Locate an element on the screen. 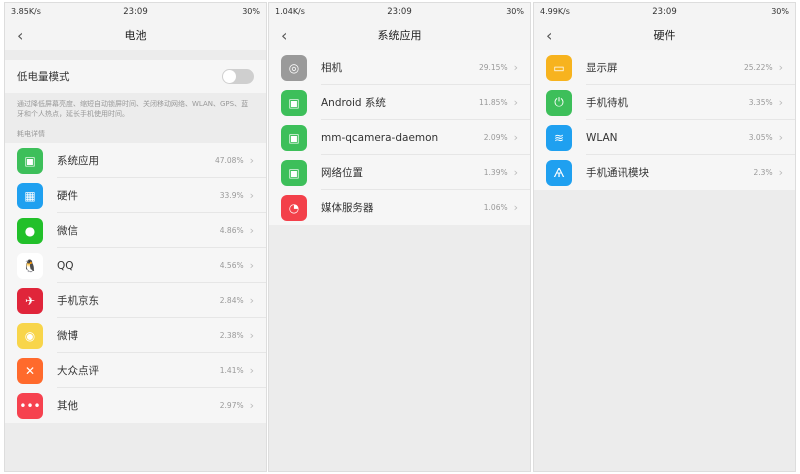 The image size is (800, 474). item-label: Android 系统 is located at coordinates (353, 103).